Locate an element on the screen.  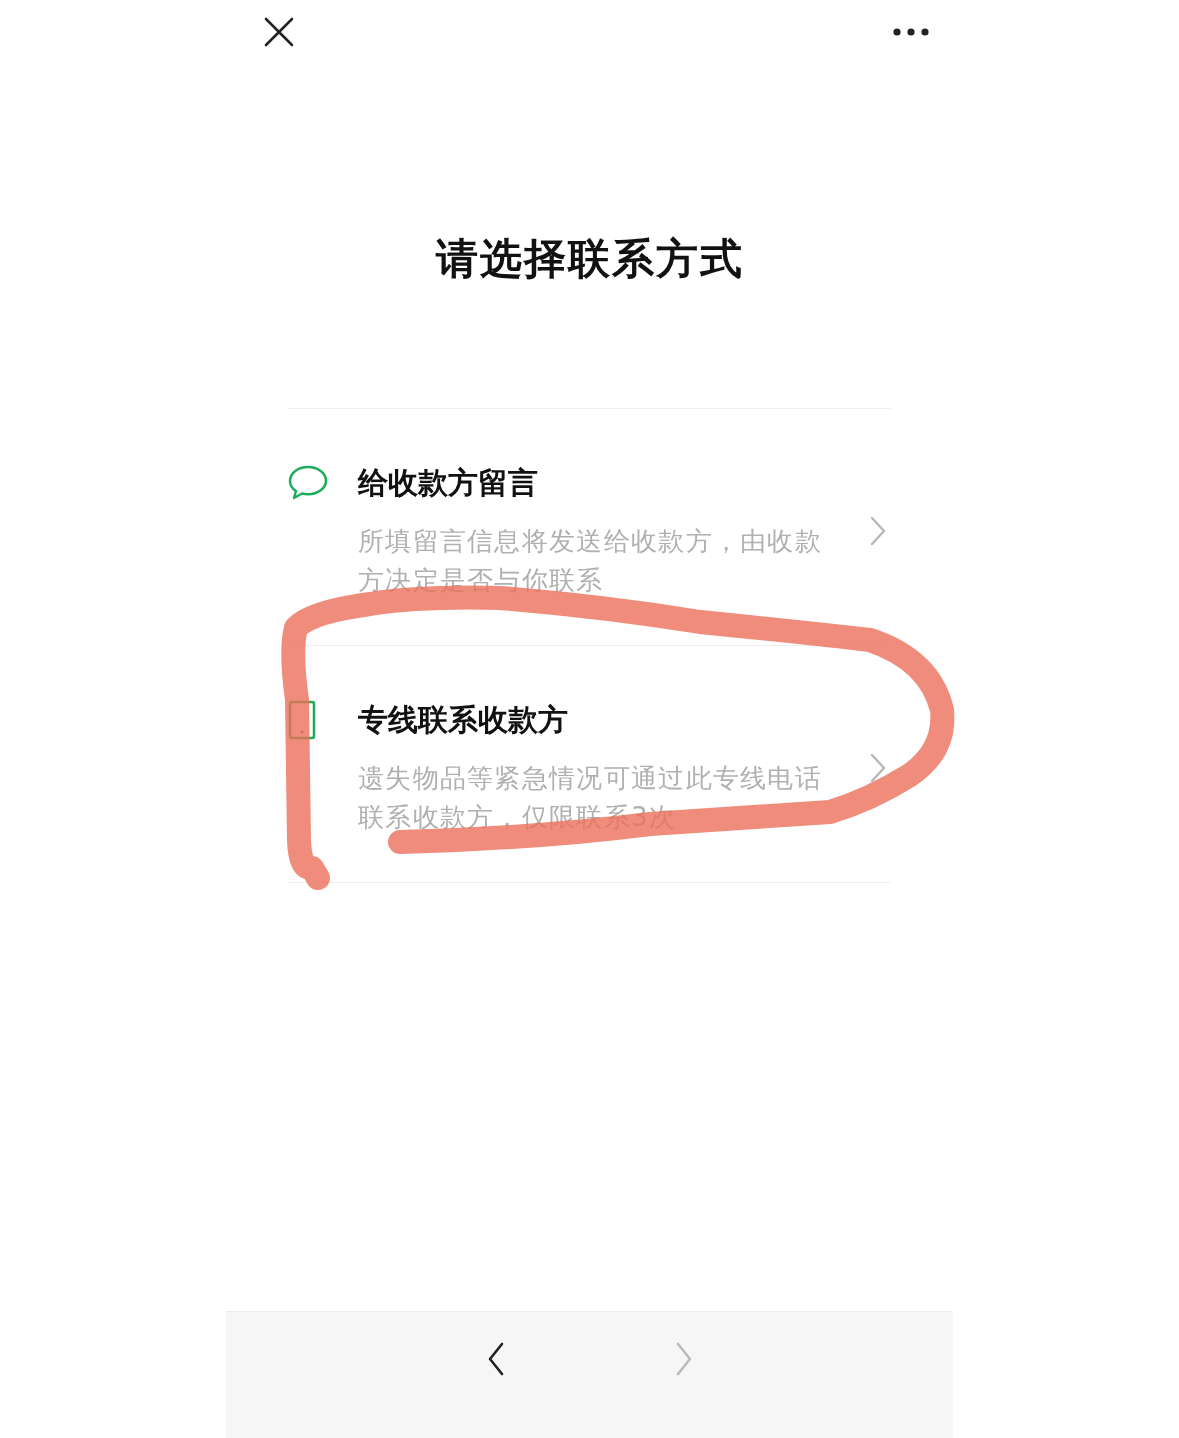
option-title: 给收款方留言 is located at coordinates (448, 483).